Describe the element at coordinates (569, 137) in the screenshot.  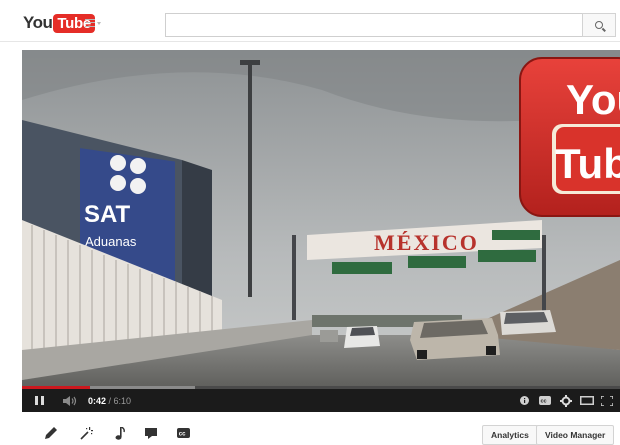
I see `youtube-watermark: You Tub` at that location.